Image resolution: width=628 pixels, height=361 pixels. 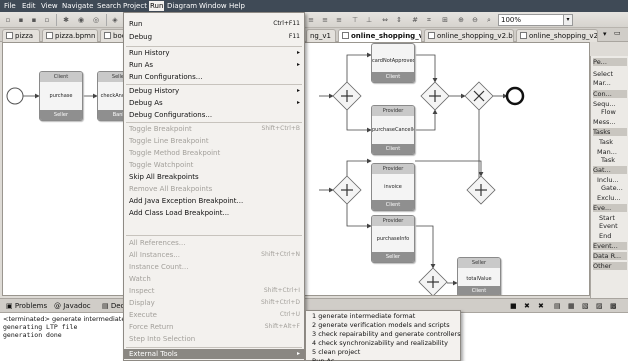 I want to click on zoom-in-icon: ⊕, so click(x=461, y=20).